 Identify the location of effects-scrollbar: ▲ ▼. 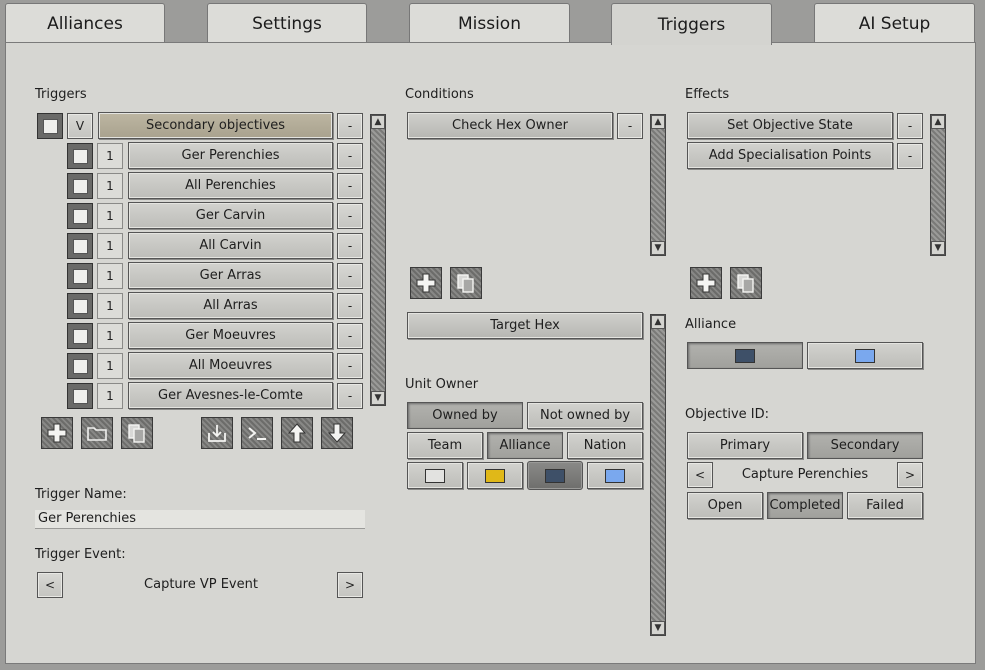
(938, 185).